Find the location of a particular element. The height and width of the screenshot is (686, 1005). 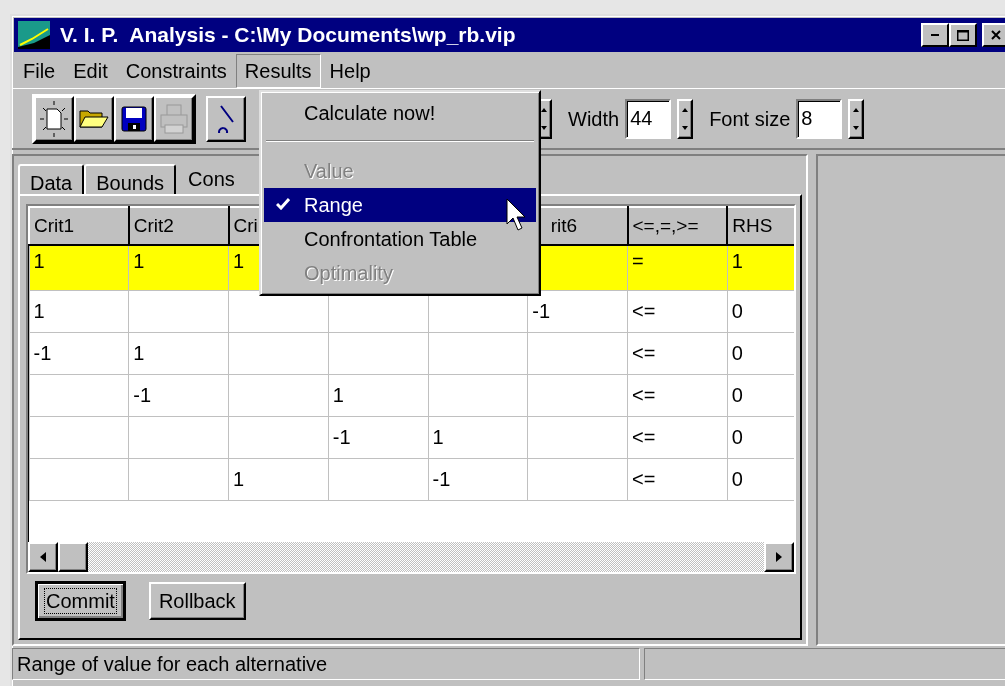

close-button is located at coordinates (993, 35).